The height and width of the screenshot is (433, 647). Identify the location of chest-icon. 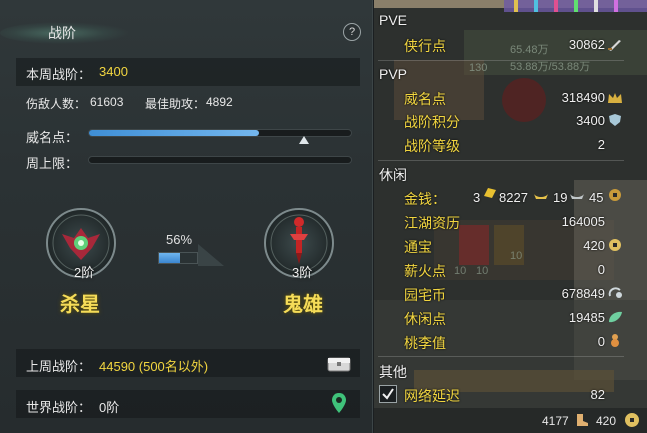
(339, 363).